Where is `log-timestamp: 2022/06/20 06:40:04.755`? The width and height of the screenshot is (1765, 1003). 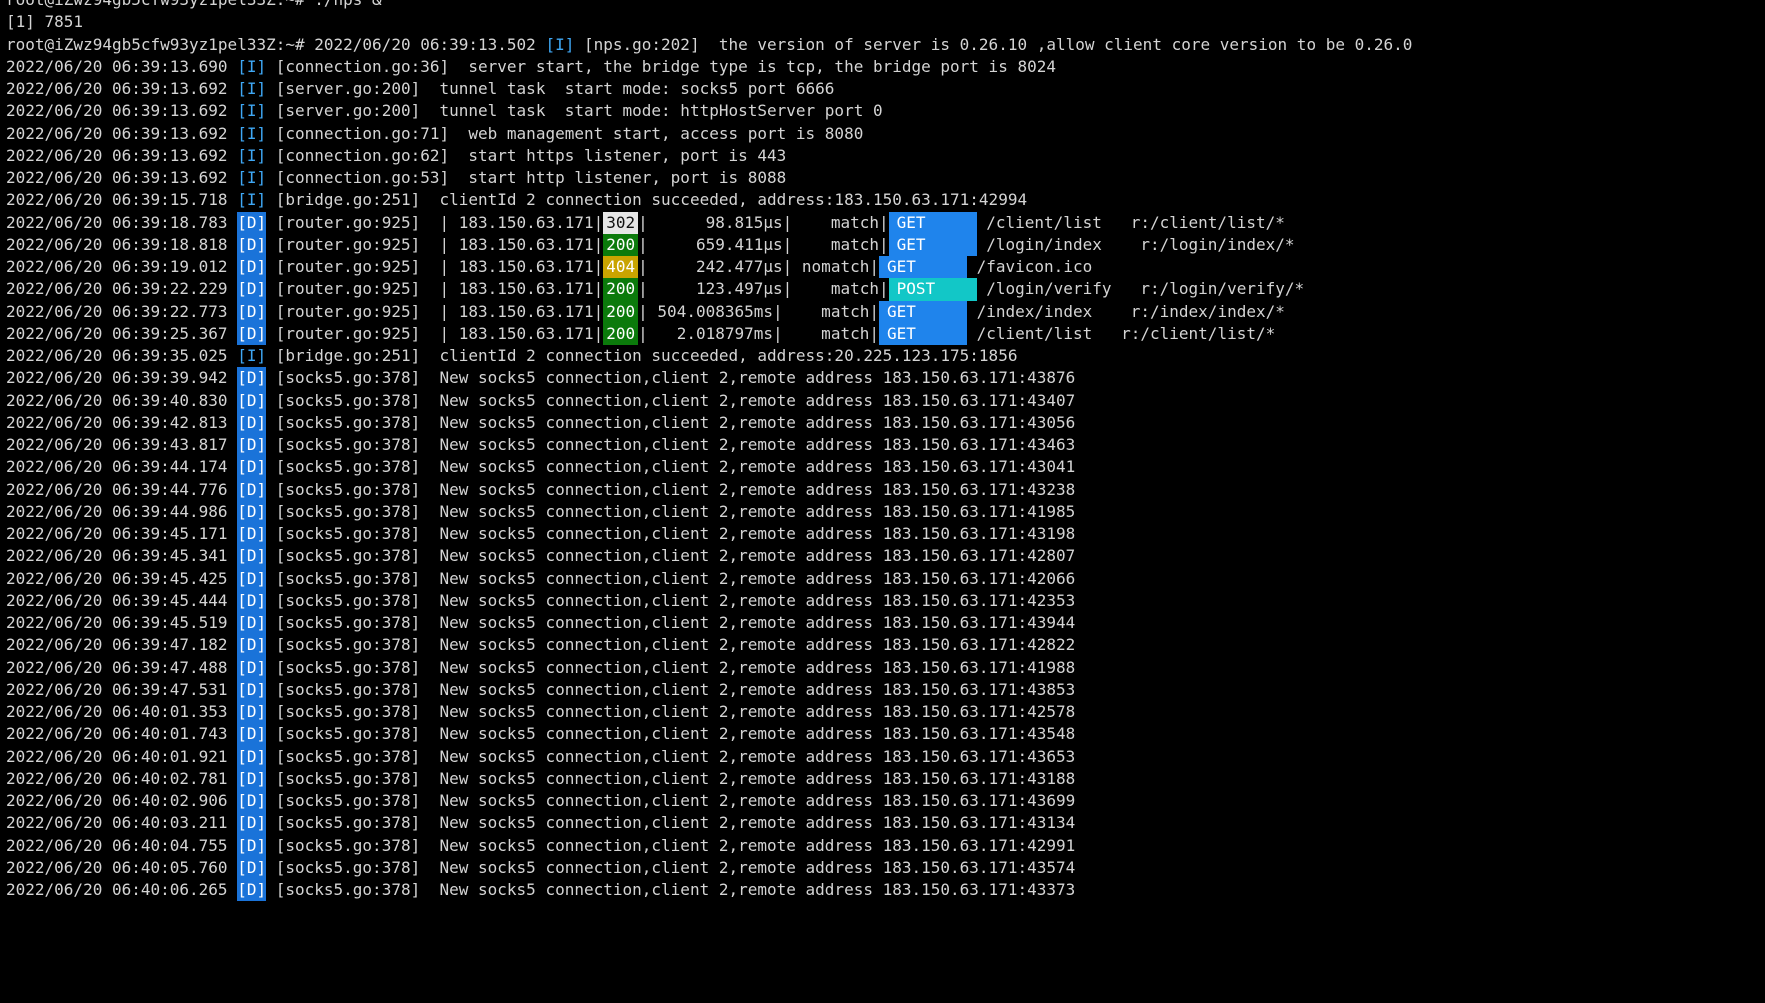 log-timestamp: 2022/06/20 06:40:04.755 is located at coordinates (122, 845).